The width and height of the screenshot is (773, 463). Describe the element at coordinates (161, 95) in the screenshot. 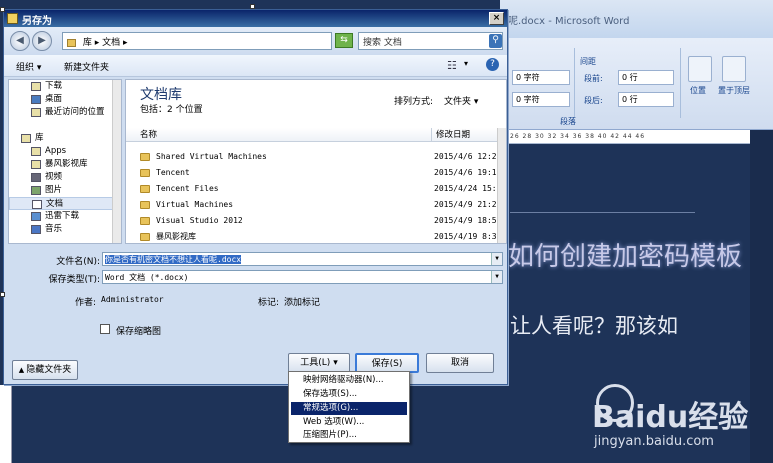

I see `library-title: 文档库` at that location.